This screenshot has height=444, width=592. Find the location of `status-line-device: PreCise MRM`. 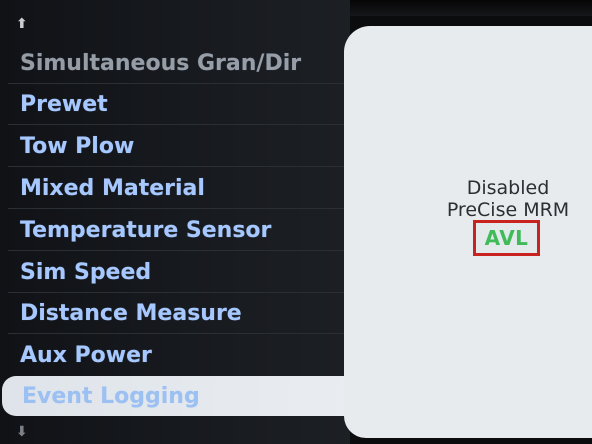

status-line-device: PreCise MRM is located at coordinates (508, 210).